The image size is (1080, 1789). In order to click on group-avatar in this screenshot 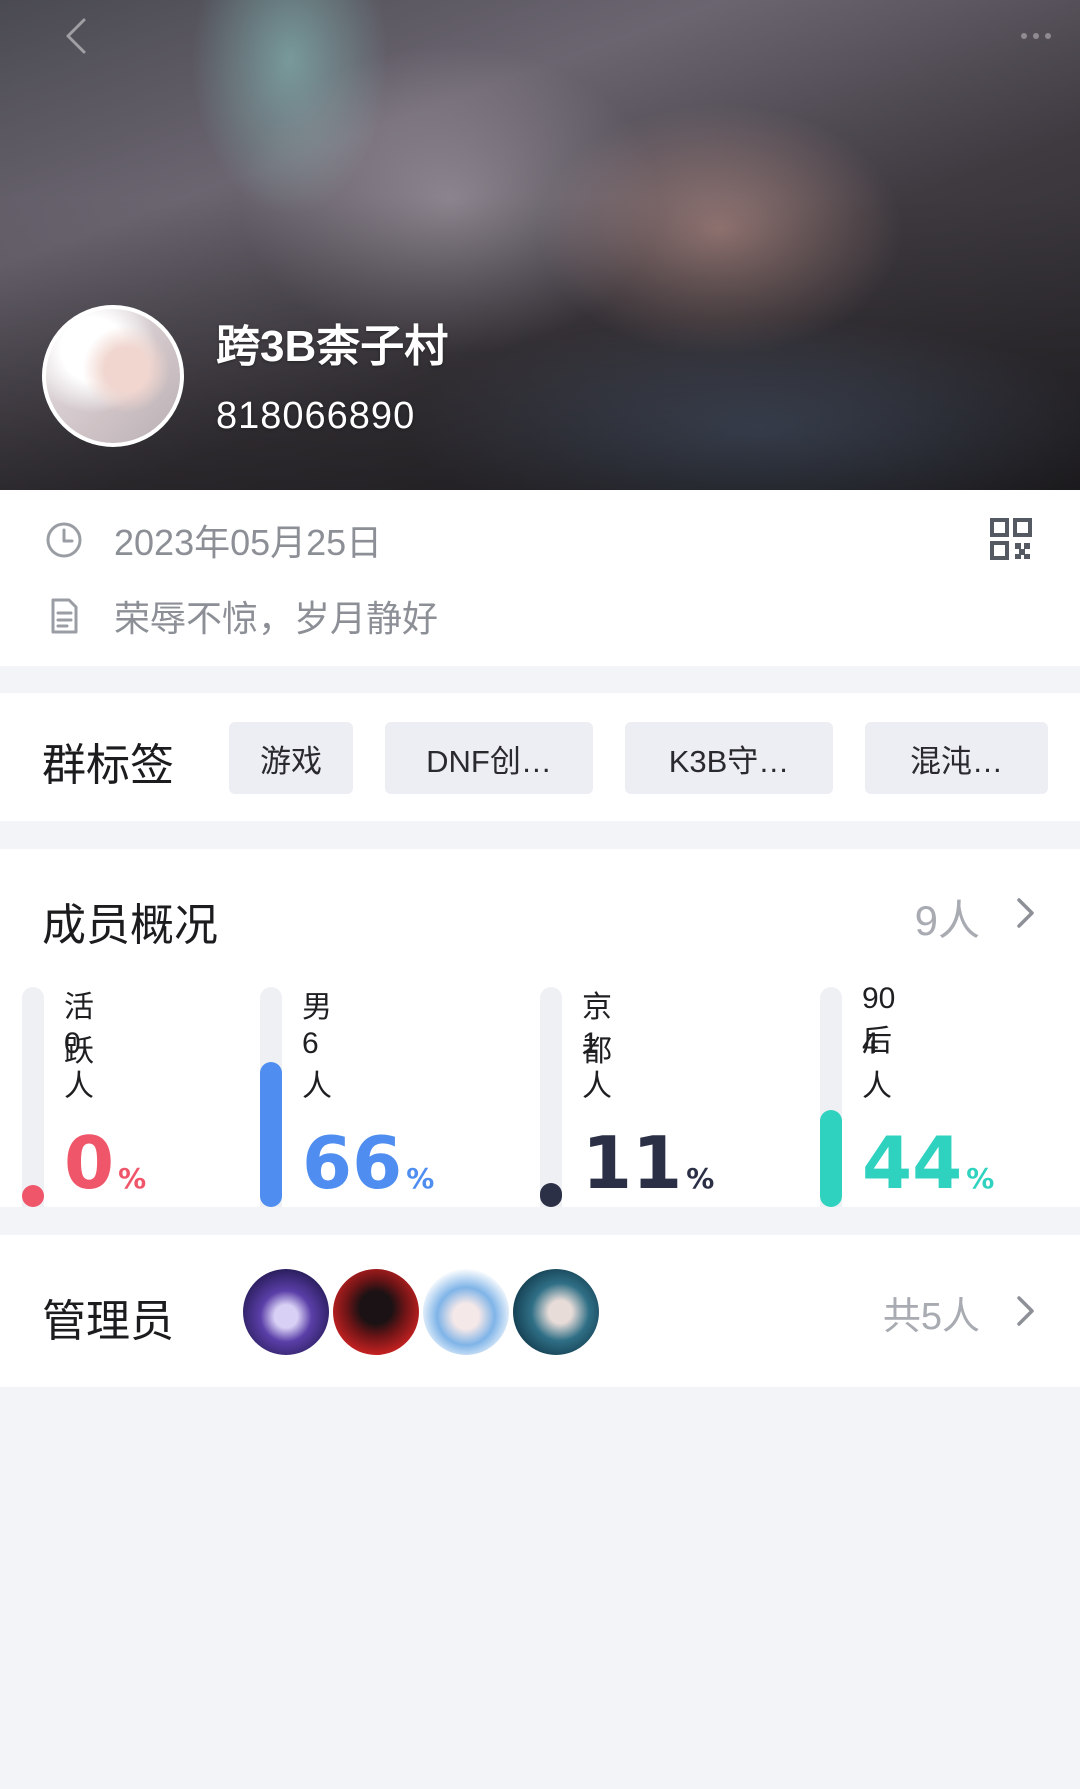, I will do `click(113, 376)`.